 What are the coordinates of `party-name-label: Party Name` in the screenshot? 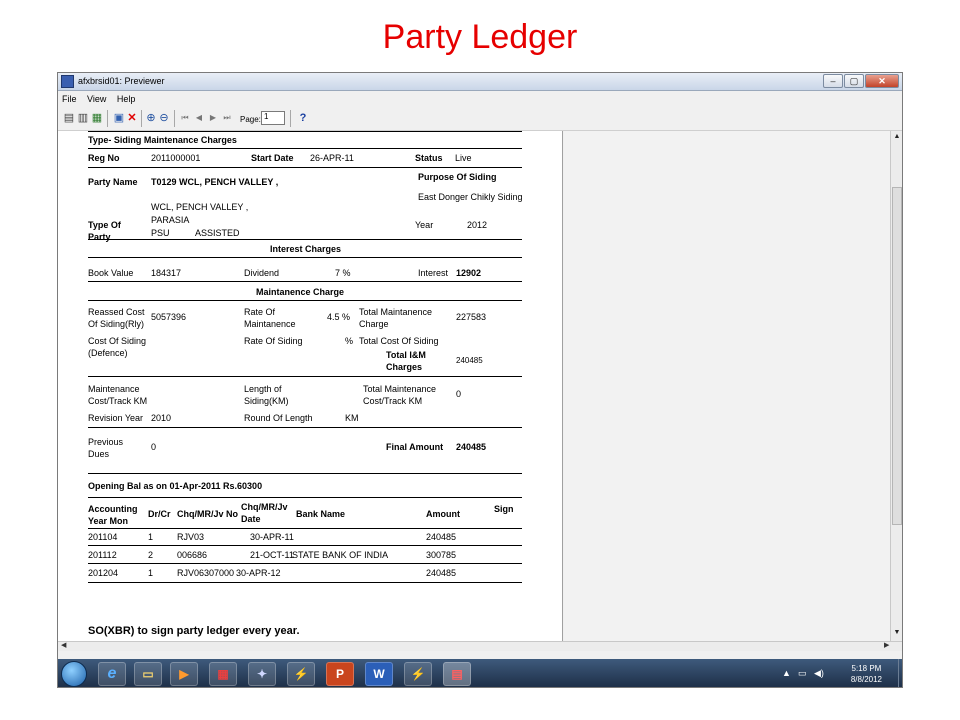 It's located at (113, 182).